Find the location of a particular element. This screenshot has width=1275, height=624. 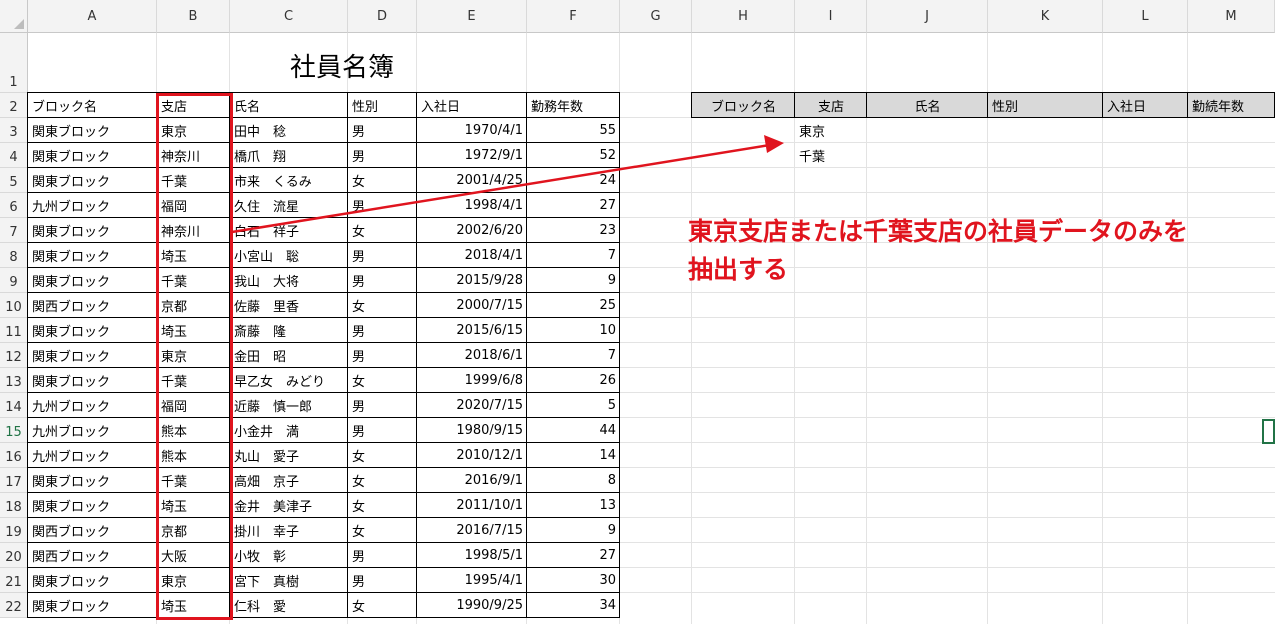

annotation-line-2: 抽出する is located at coordinates (738, 269).